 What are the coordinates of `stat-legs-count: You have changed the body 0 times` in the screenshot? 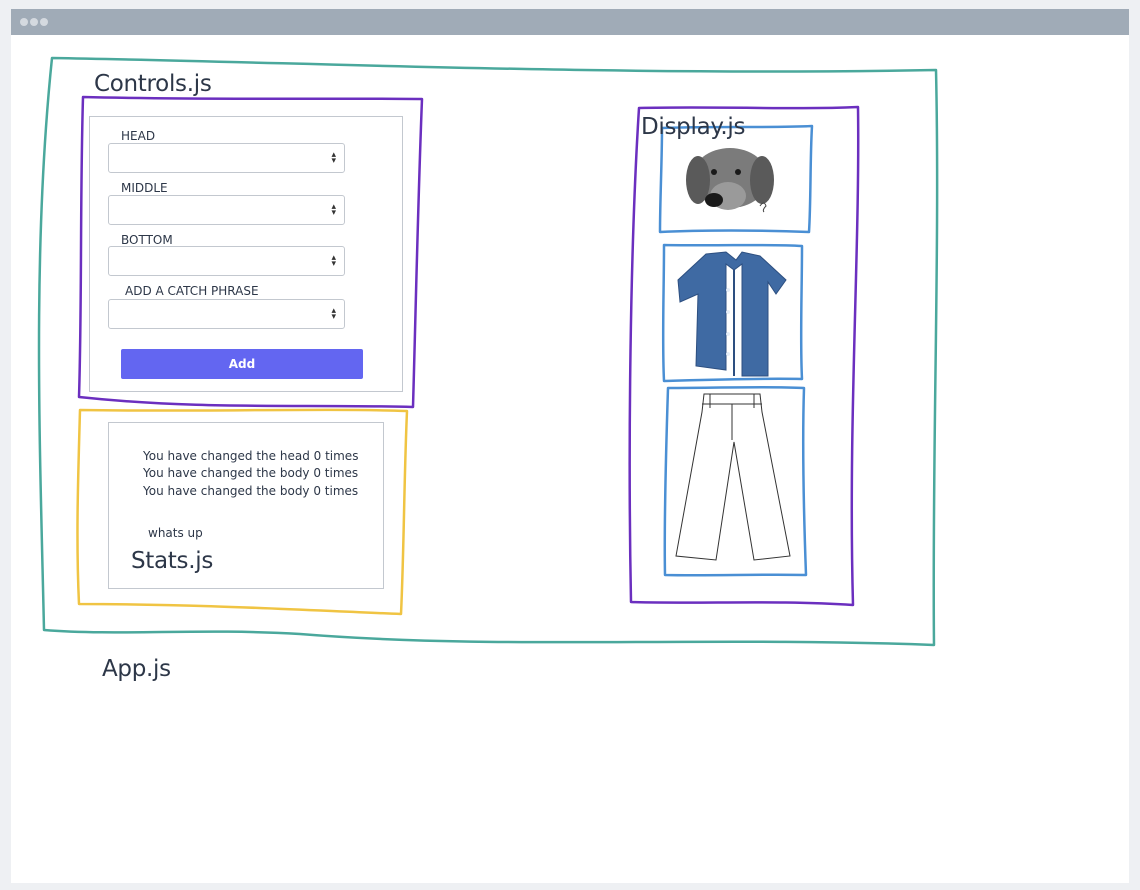 It's located at (251, 491).